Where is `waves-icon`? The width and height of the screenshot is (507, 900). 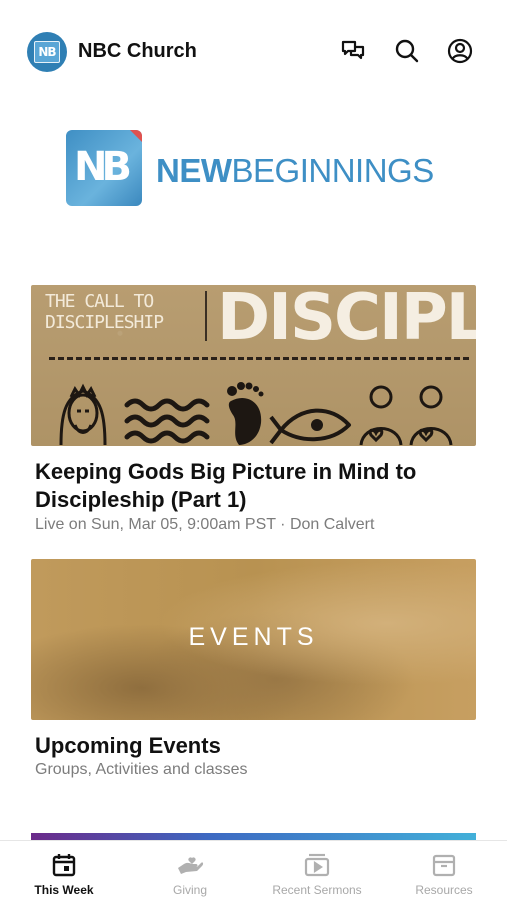
waves-icon is located at coordinates (167, 421).